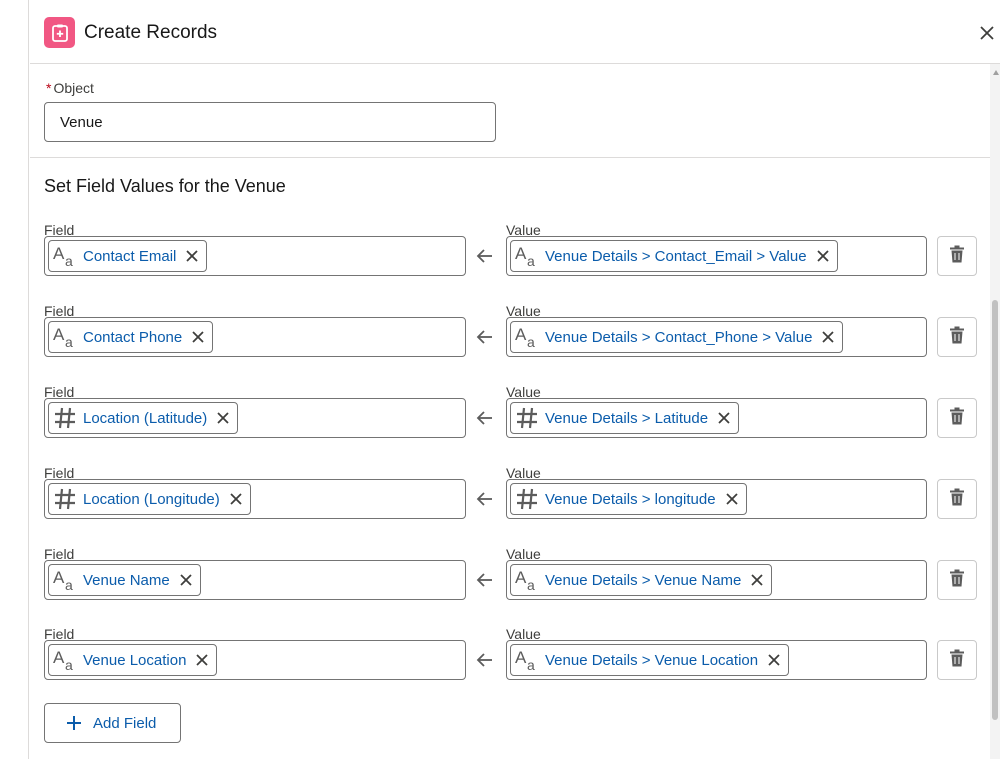 Image resolution: width=1000 pixels, height=759 pixels. I want to click on field-input: Aa Contact Email, so click(255, 256).